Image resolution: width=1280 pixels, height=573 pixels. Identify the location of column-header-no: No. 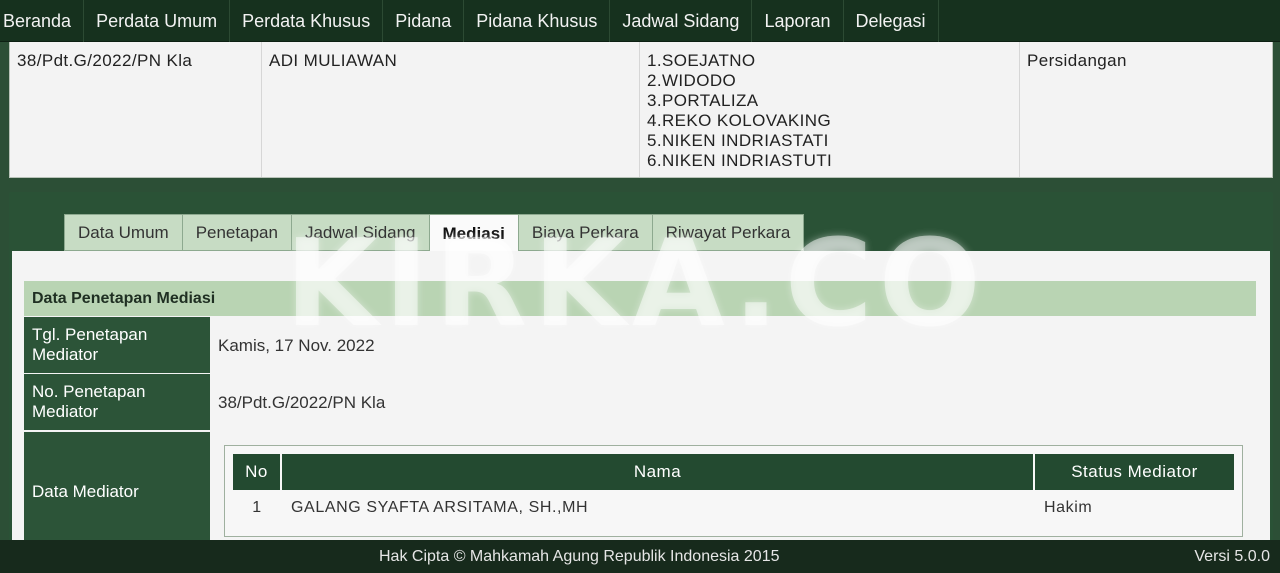
(257, 472).